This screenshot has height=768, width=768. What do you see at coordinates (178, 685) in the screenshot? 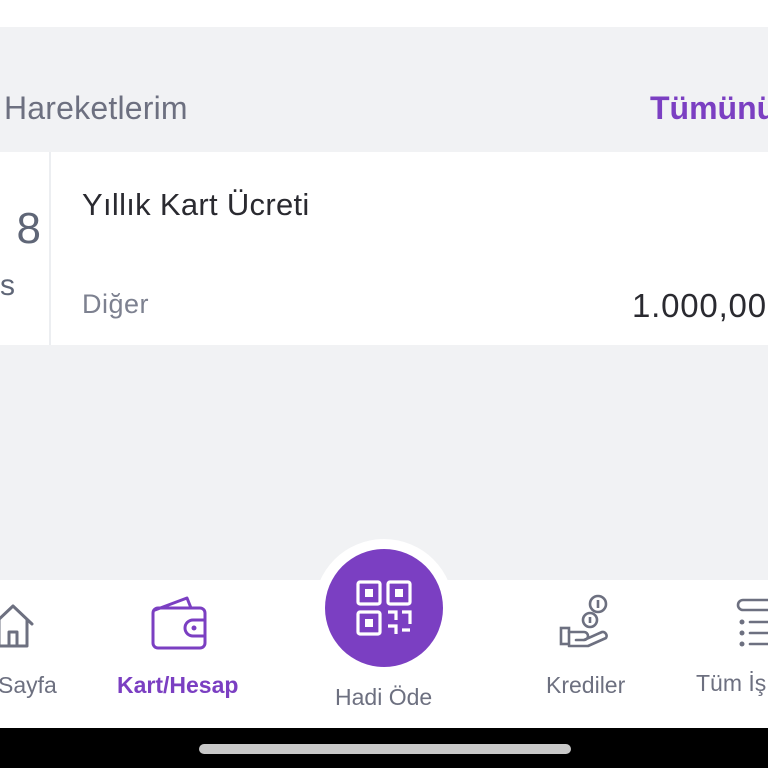
I see `nav-label-card-account: Kart/Hesap` at bounding box center [178, 685].